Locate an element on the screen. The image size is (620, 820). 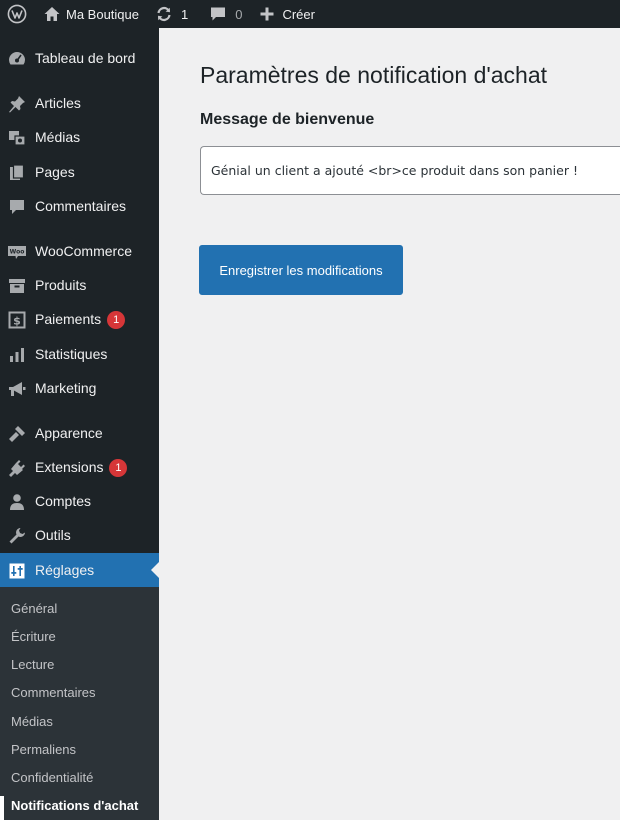
submenu-privacy: Confidentialité is located at coordinates (52, 778).